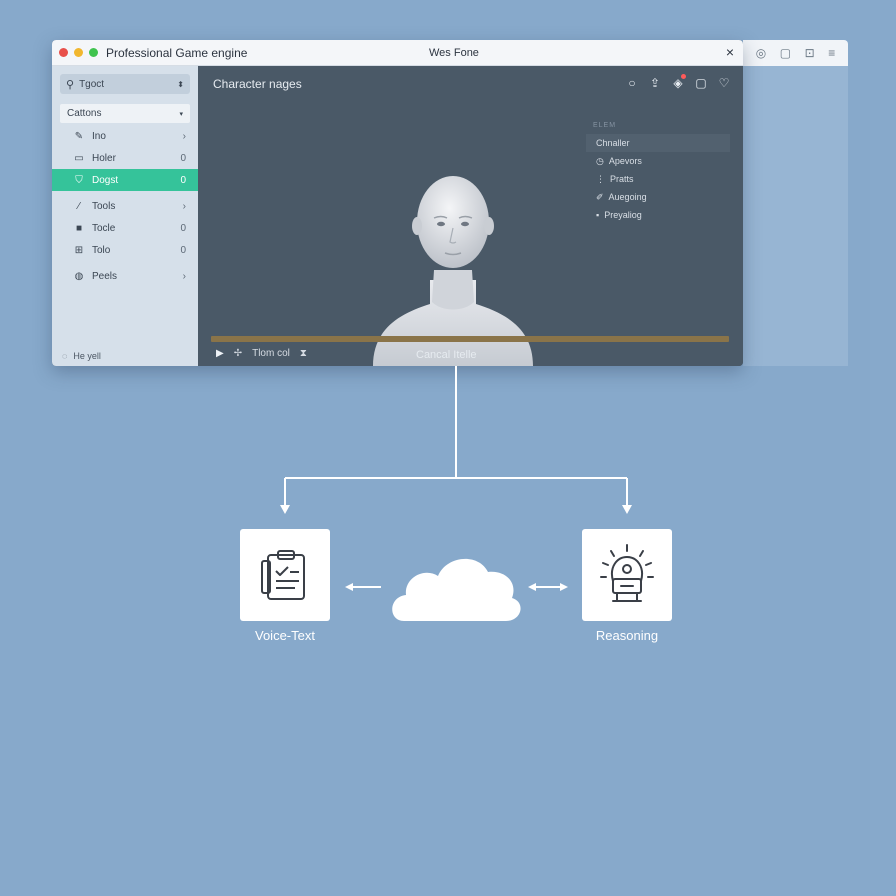  I want to click on clipboard-icon, so click(283, 575).